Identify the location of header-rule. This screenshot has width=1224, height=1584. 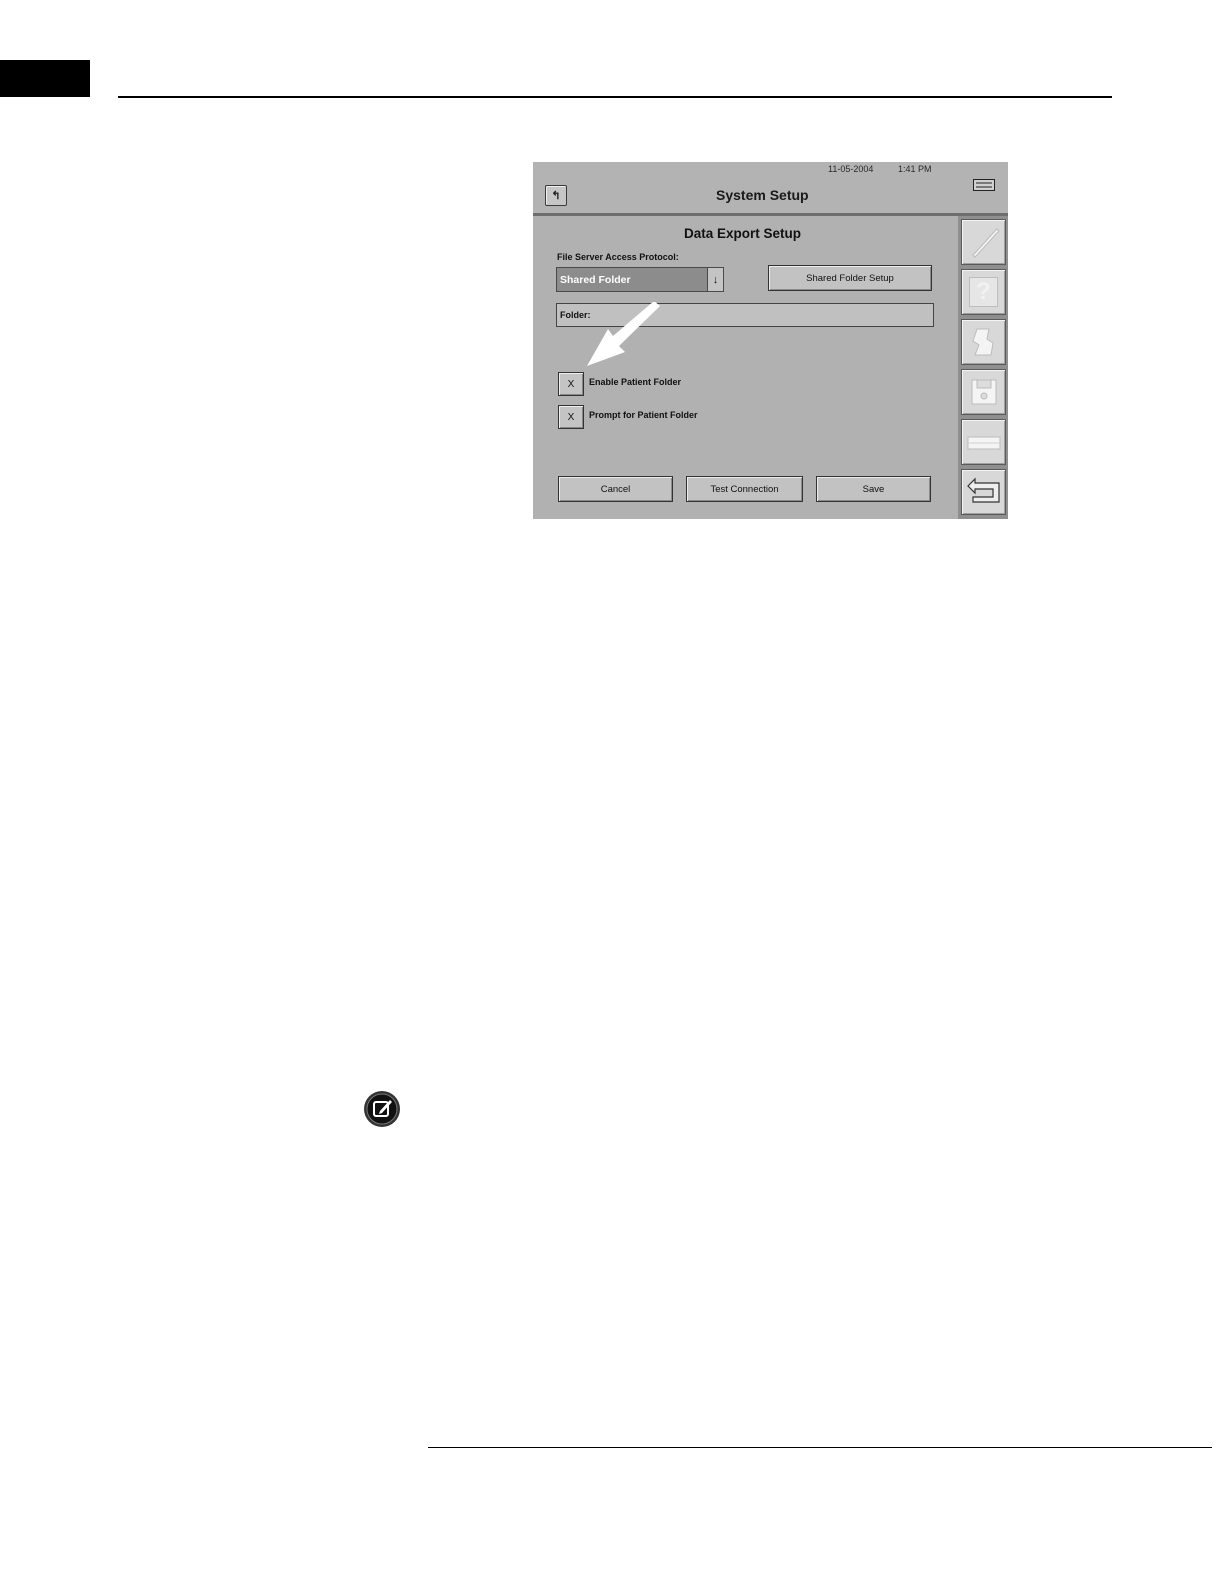
(615, 97).